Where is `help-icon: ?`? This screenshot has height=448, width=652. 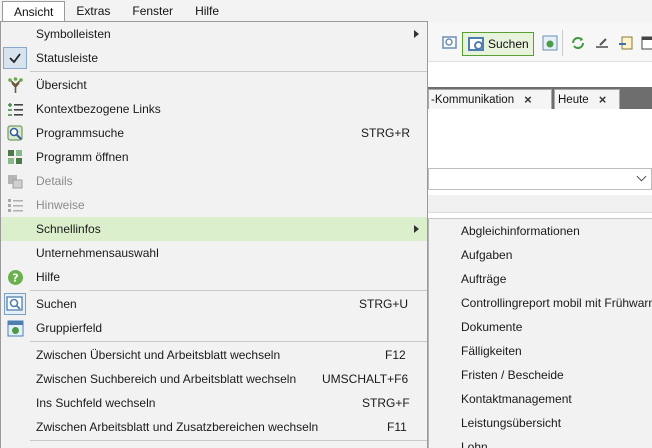
help-icon: ? is located at coordinates (15, 277).